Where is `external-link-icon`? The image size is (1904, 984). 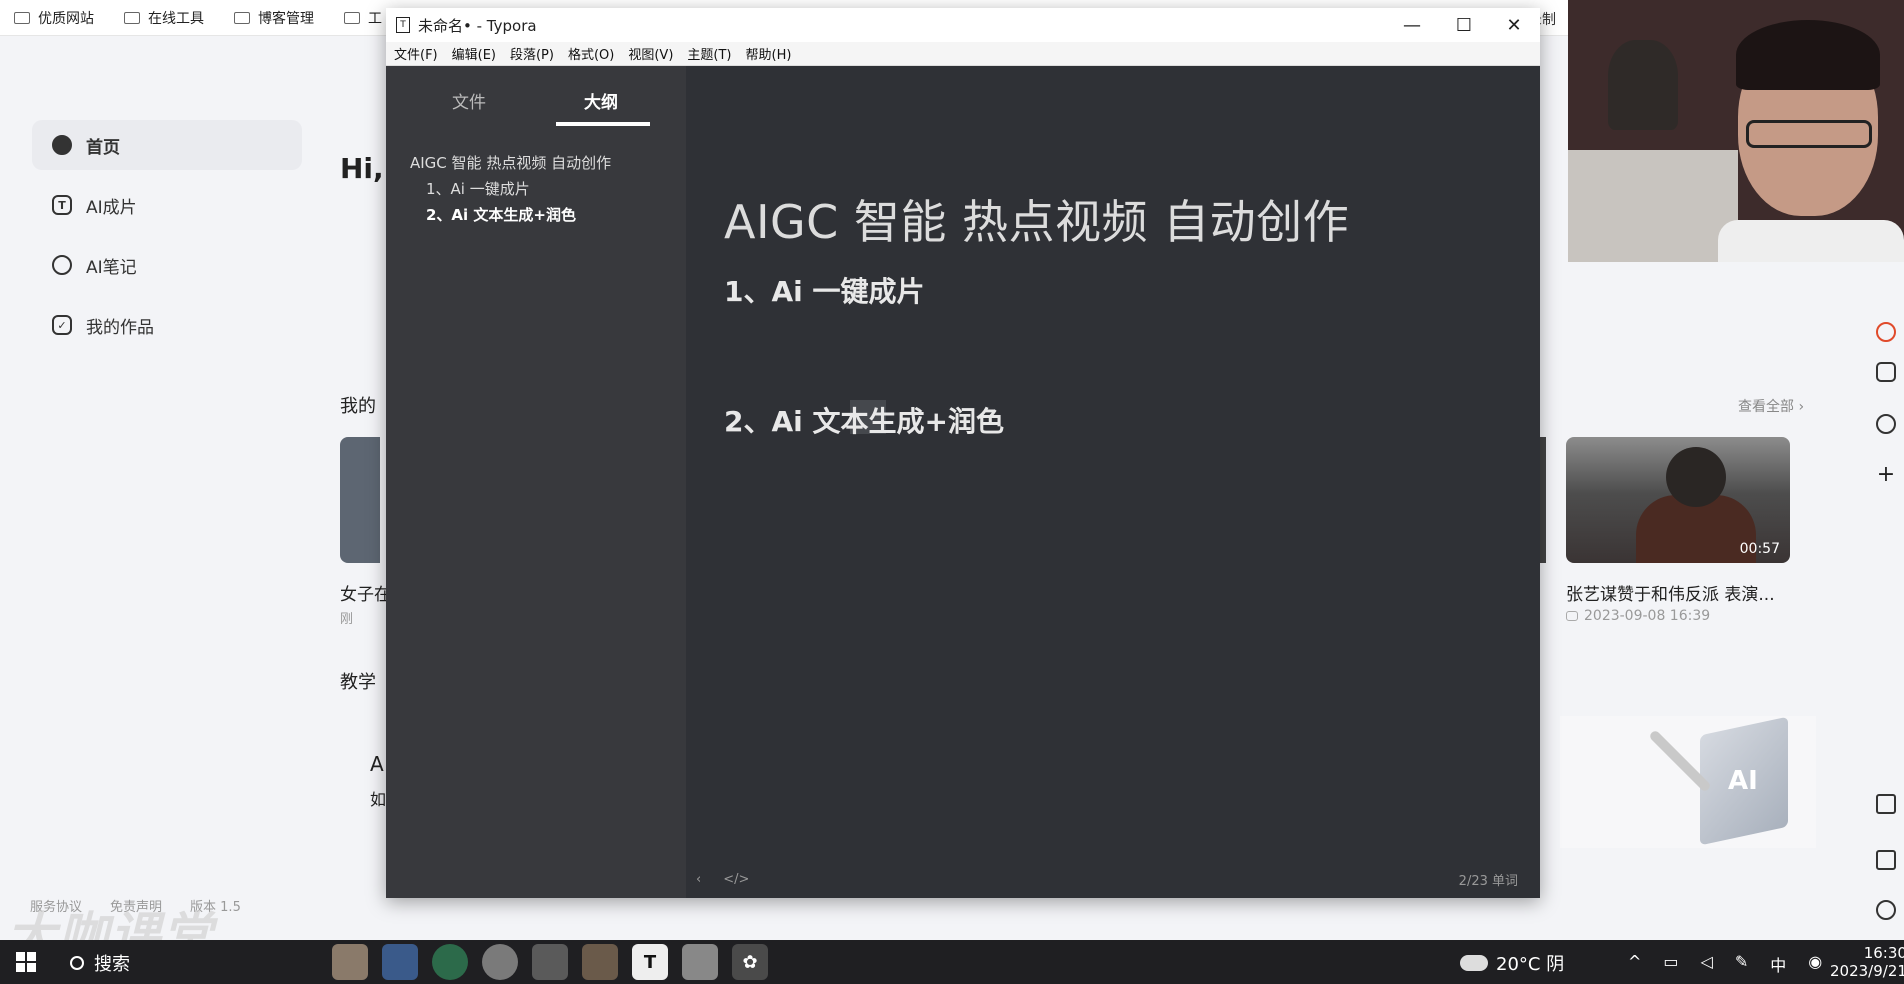 external-link-icon is located at coordinates (1886, 860).